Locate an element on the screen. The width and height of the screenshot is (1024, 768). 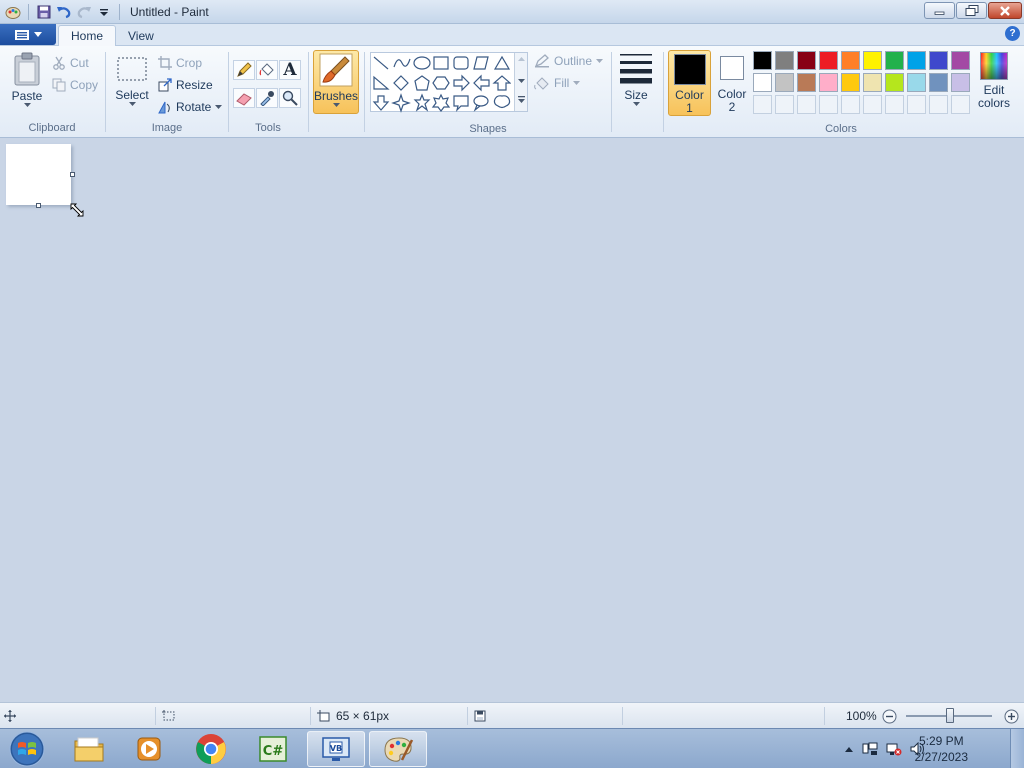
rotate-button: Rotate is located at coordinates (190, 107).